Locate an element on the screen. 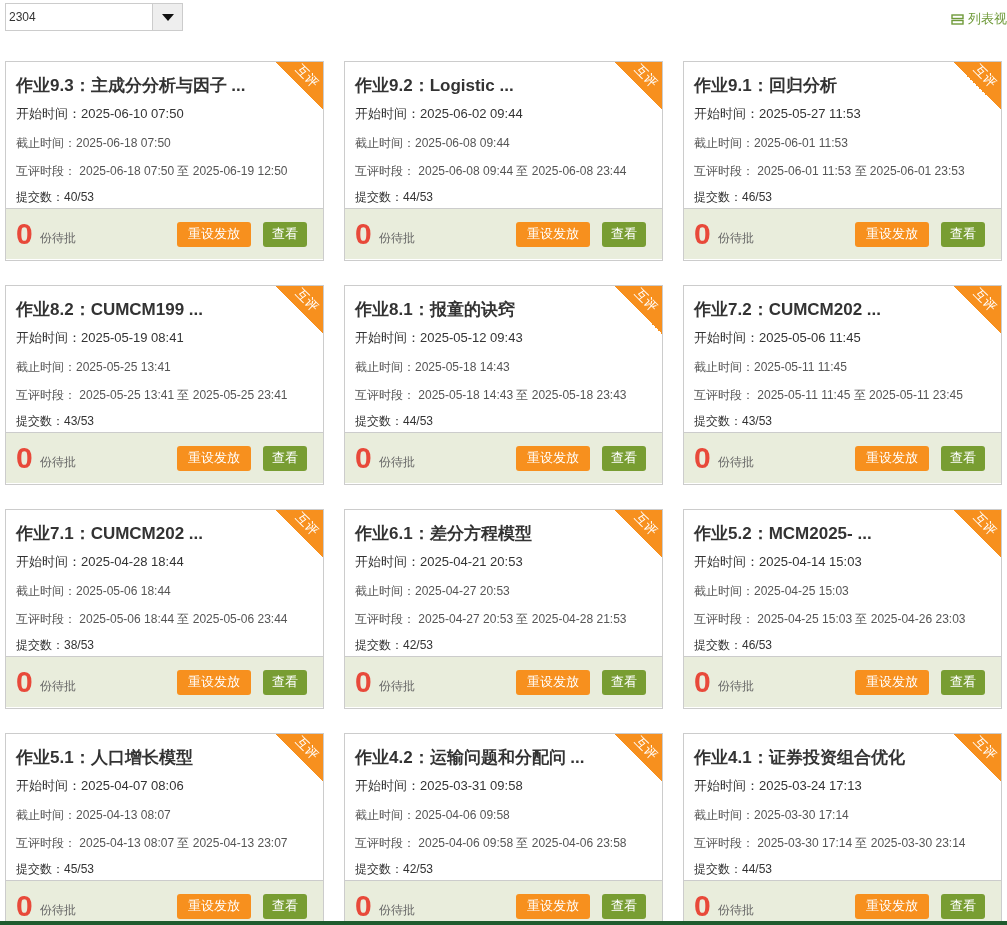 This screenshot has height=925, width=1007. list-view-link: 列表视 is located at coordinates (979, 19).